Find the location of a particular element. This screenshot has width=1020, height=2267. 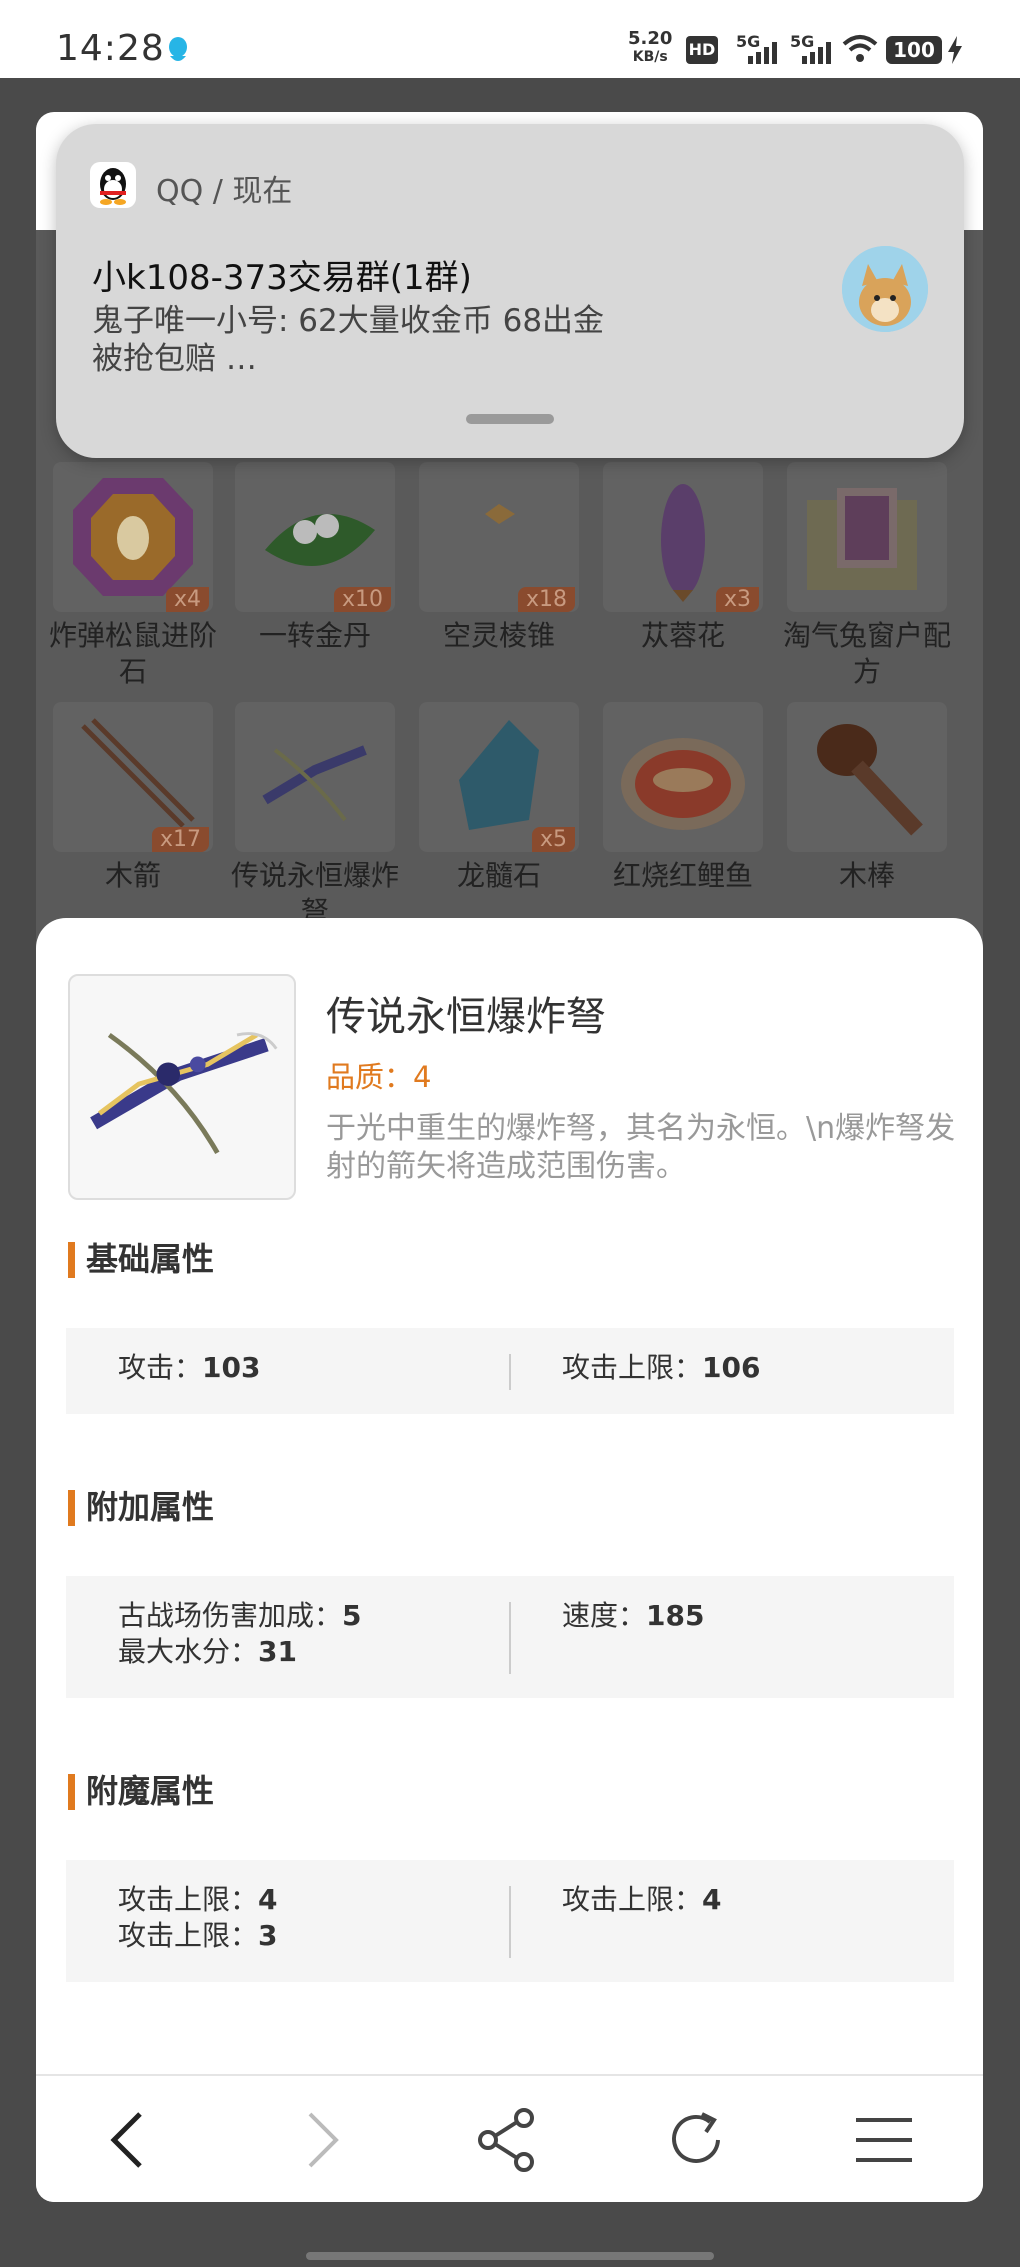

attribute-row: 速度：185 is located at coordinates (633, 1616).